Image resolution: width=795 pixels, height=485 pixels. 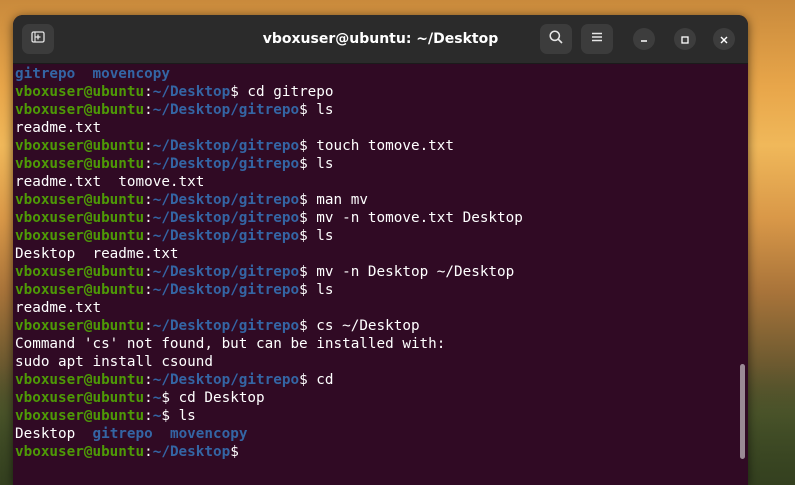 I want to click on close-icon, so click(x=724, y=39).